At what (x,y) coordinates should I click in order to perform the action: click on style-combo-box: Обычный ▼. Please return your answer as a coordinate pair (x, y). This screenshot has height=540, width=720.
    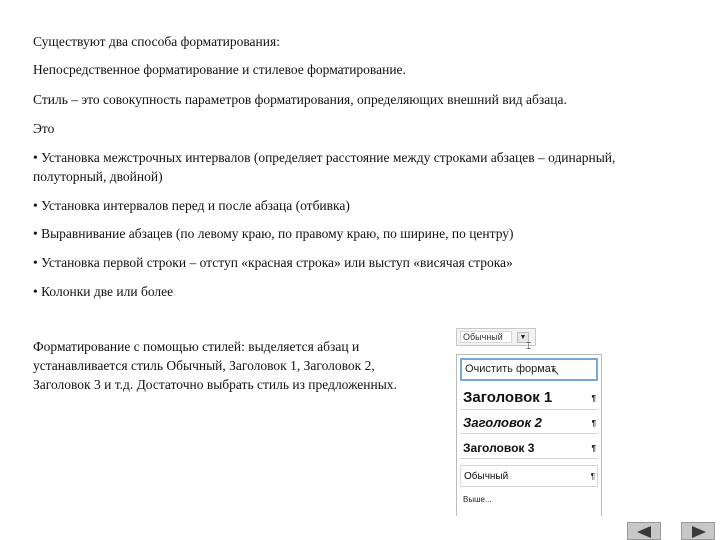
    Looking at the image, I should click on (496, 337).